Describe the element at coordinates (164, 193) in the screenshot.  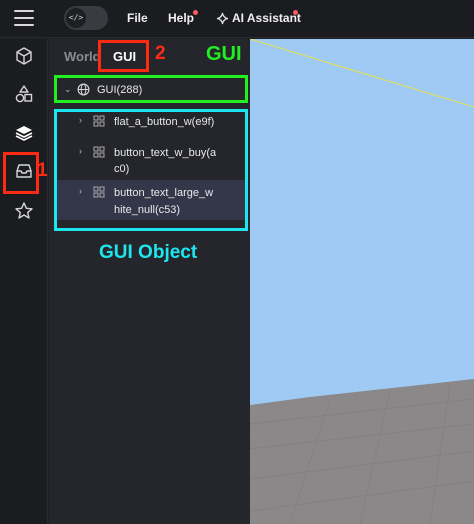
I see `list-item-label: button_text_large_w` at that location.